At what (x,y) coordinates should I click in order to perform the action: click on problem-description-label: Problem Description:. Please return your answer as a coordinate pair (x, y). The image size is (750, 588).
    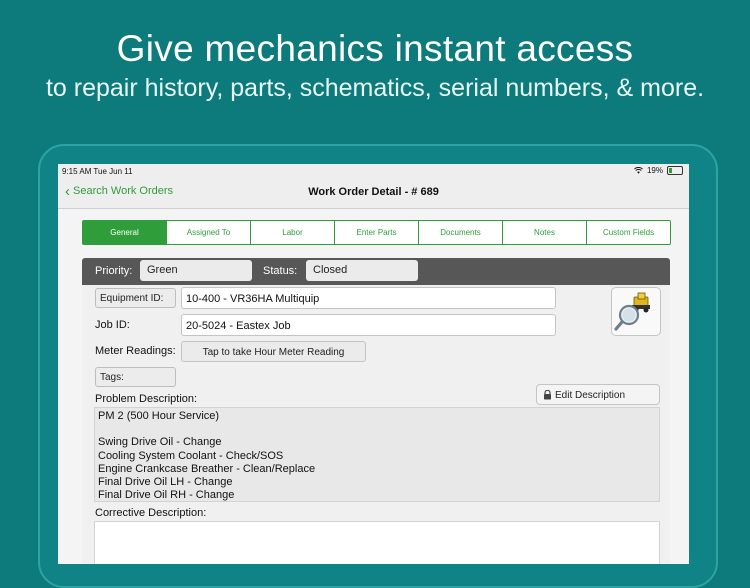
    Looking at the image, I should click on (146, 399).